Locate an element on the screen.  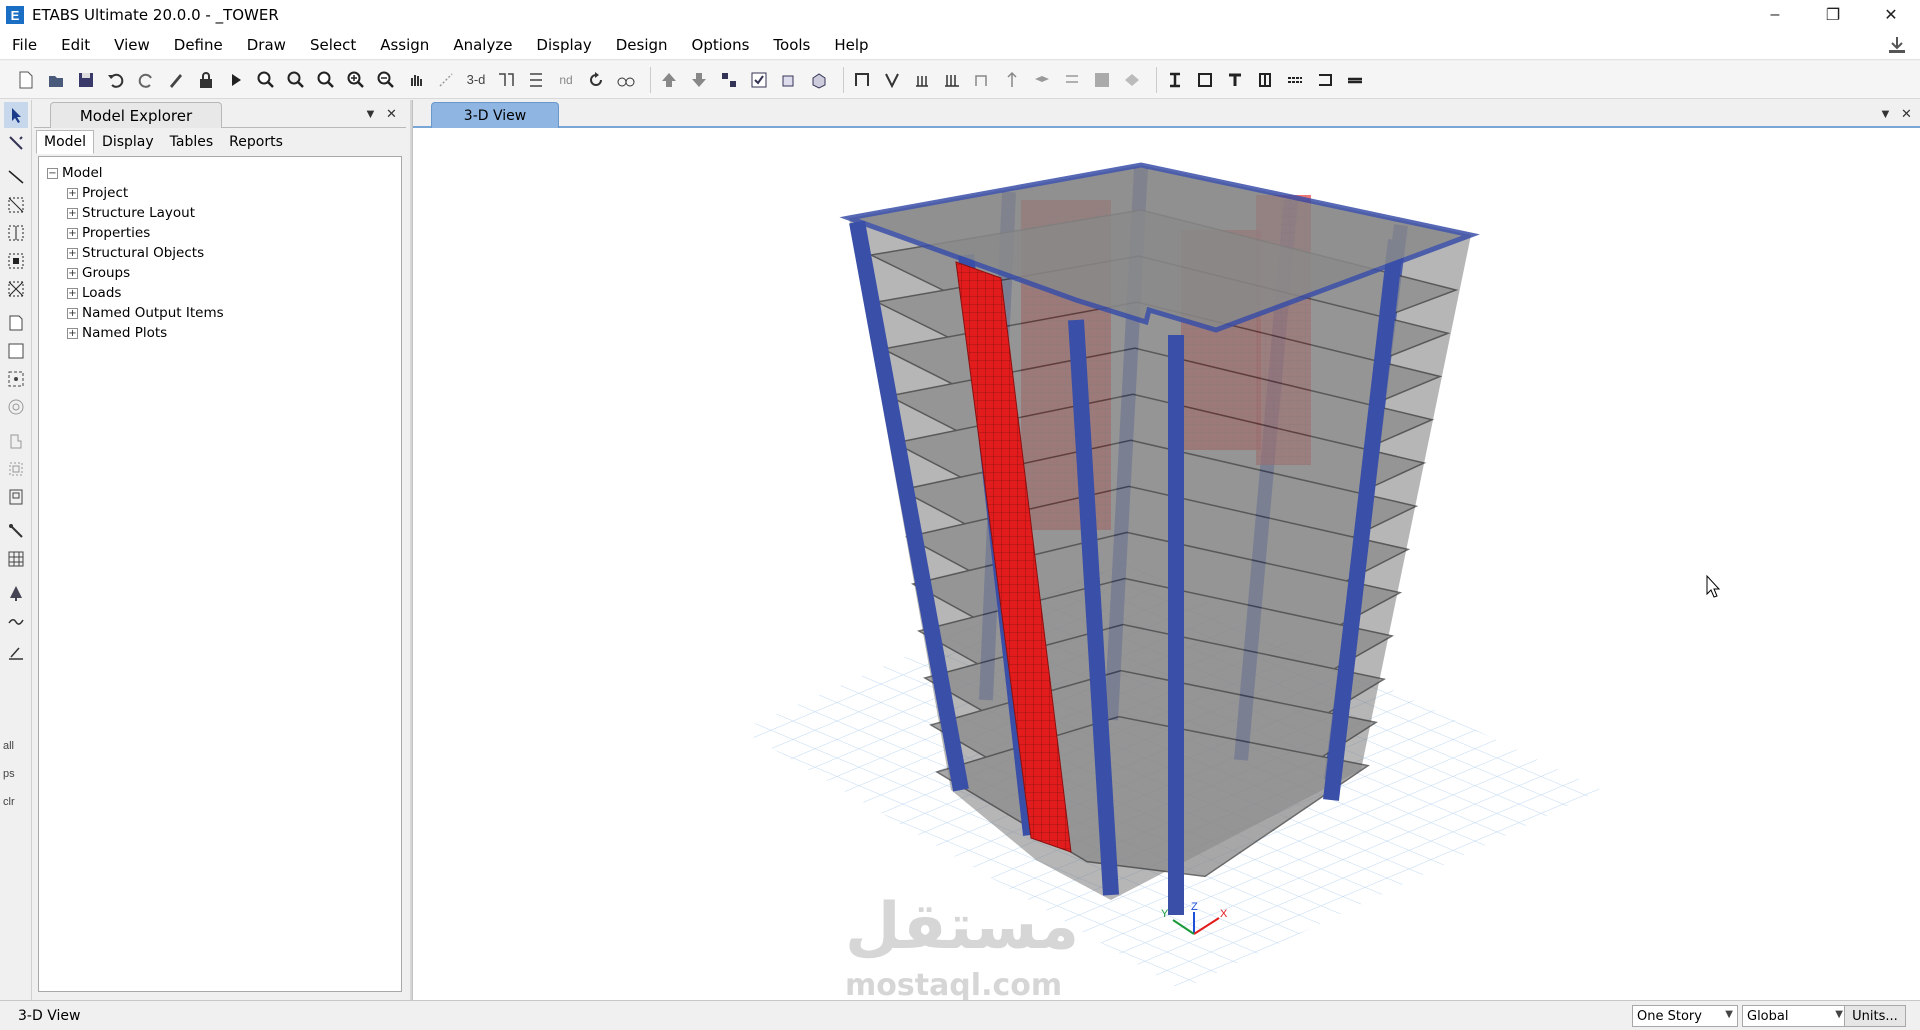
select-all-label: all is located at coordinates (8, 746).